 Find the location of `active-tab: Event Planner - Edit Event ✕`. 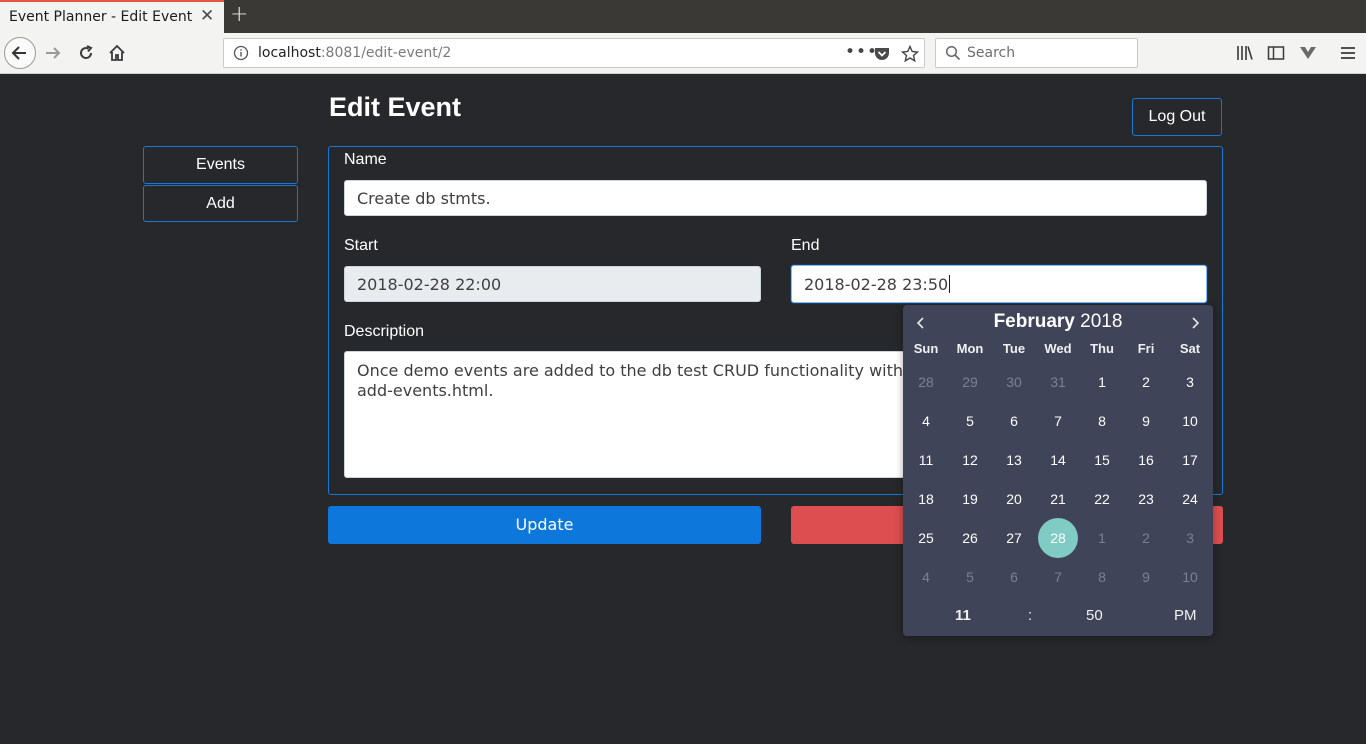

active-tab: Event Planner - Edit Event ✕ is located at coordinates (112, 16).